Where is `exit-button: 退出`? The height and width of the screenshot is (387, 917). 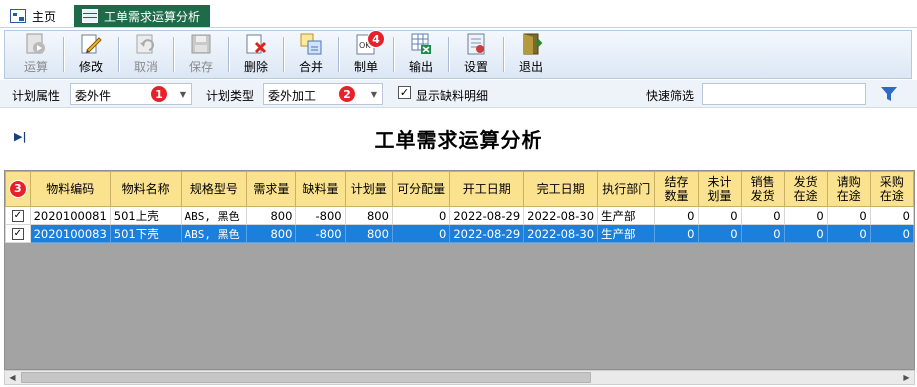 exit-button: 退出 is located at coordinates (531, 54).